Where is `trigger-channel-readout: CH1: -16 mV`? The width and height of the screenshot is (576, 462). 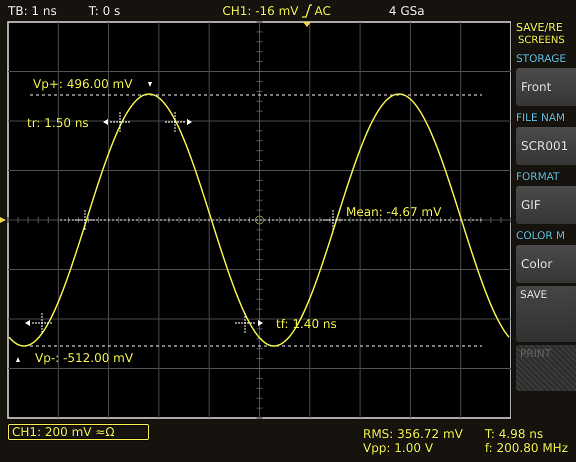 trigger-channel-readout: CH1: -16 mV is located at coordinates (260, 11).